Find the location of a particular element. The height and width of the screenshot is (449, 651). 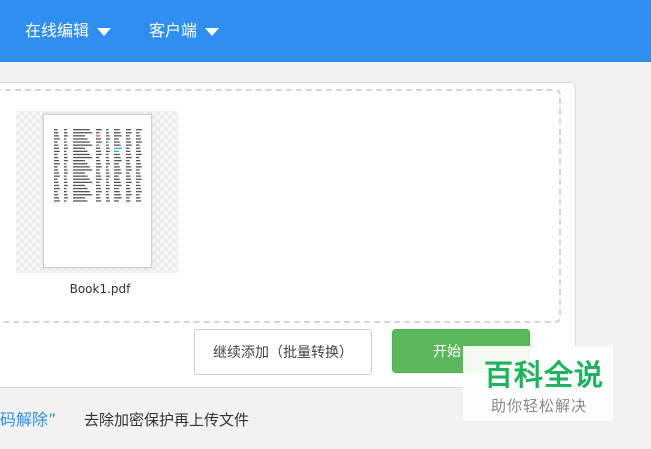

top-nav-bar: 在线编辑 客户端 is located at coordinates (325, 31).